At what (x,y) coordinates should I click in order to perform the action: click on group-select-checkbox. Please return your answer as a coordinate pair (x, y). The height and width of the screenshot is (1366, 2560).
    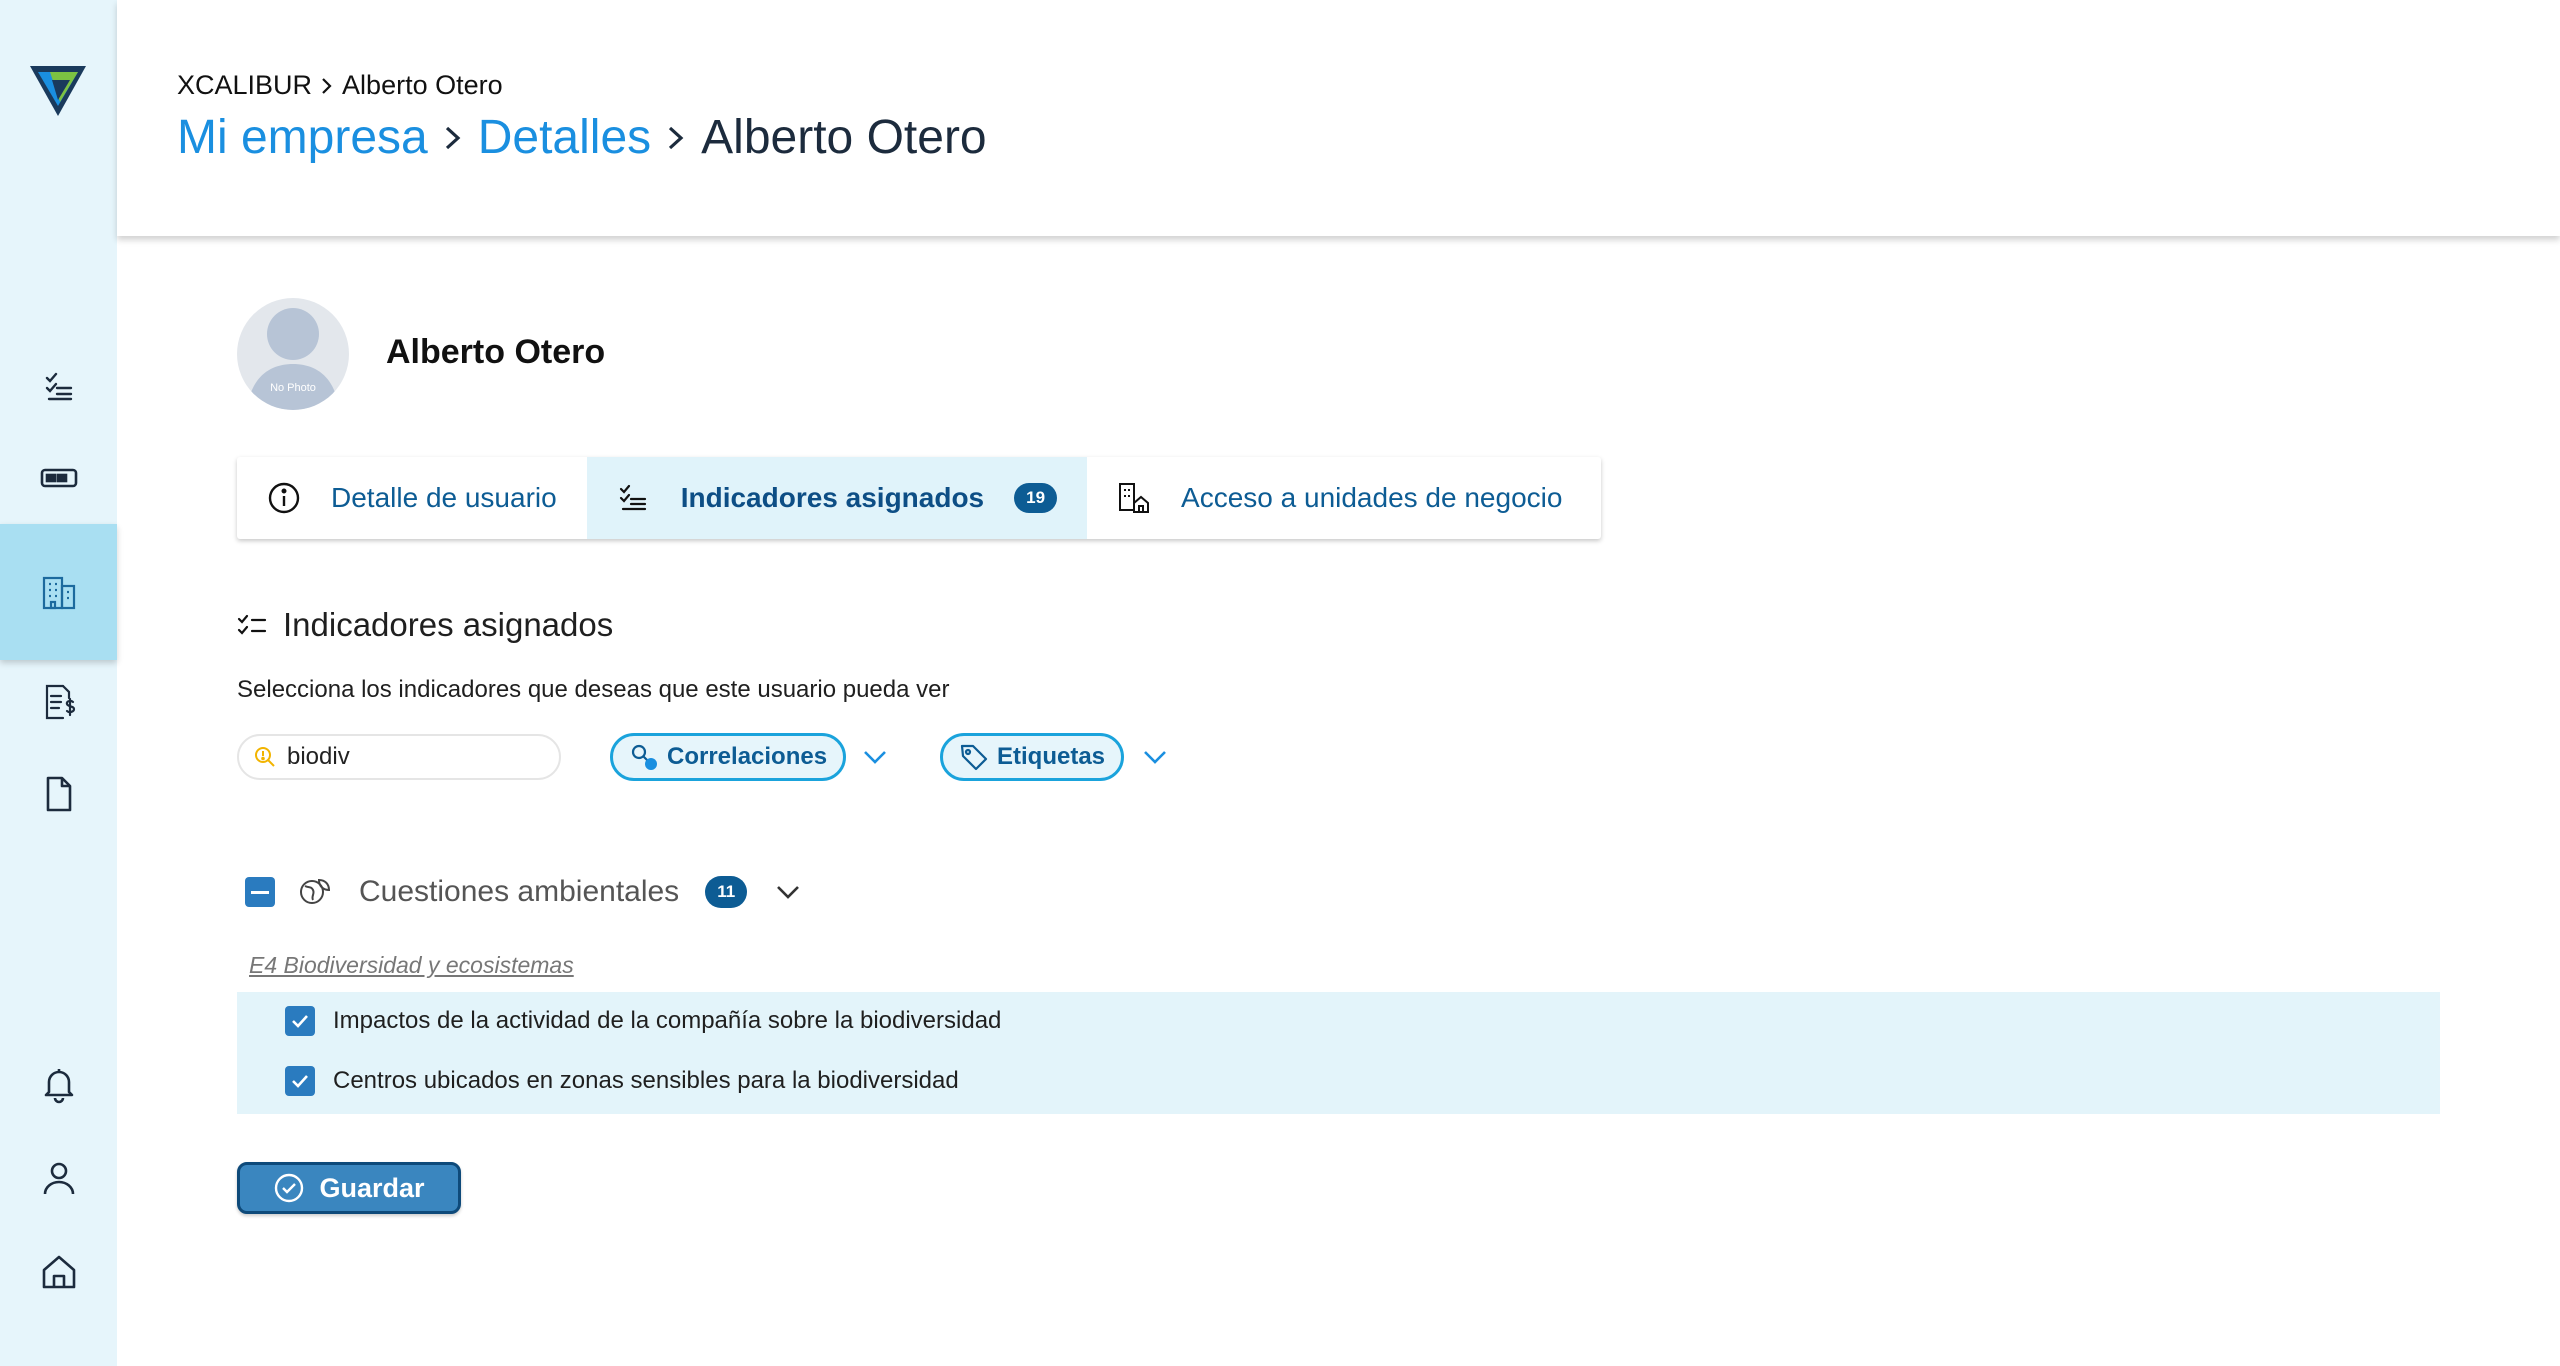
    Looking at the image, I should click on (260, 892).